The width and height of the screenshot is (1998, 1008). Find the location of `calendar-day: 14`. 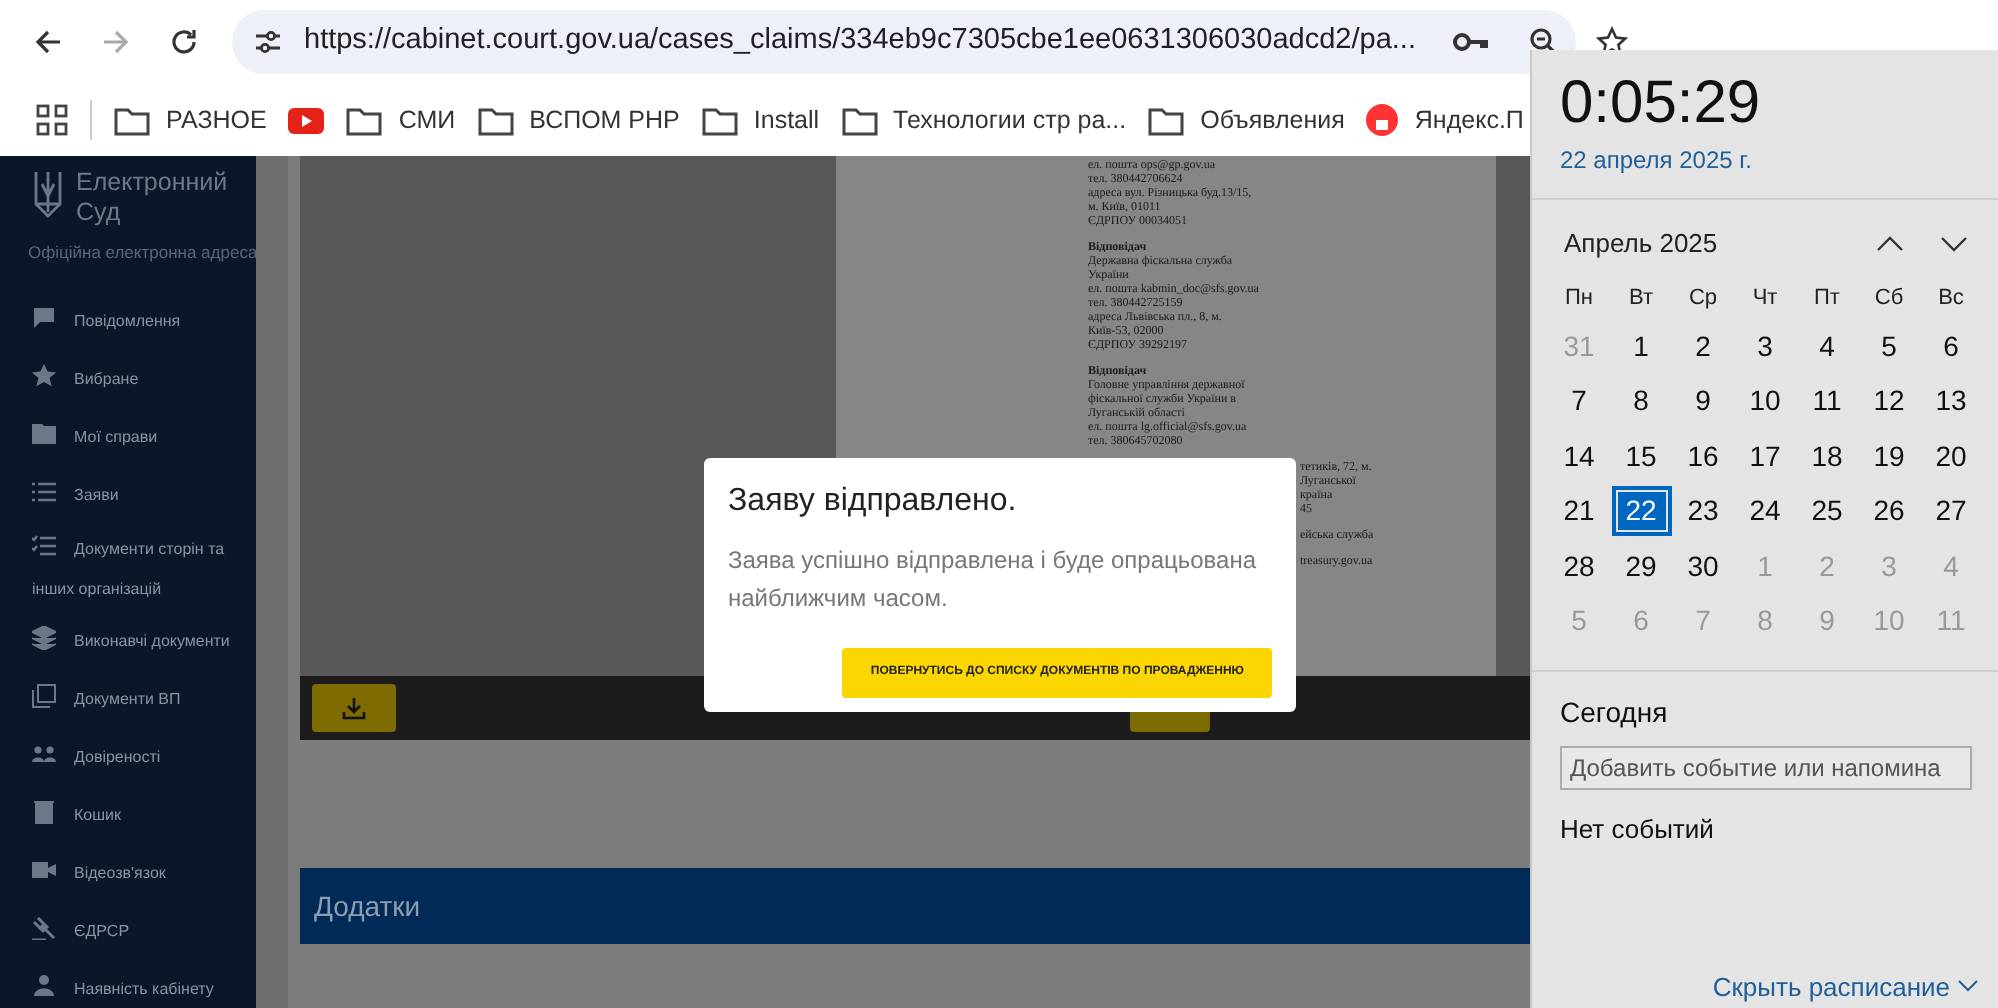

calendar-day: 14 is located at coordinates (1579, 456).